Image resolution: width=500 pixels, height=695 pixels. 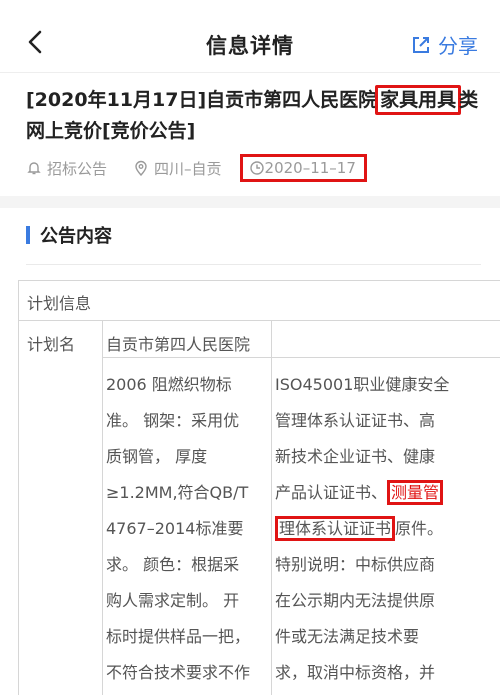 I want to click on plan-name-label: 计划名, so click(x=51, y=344).